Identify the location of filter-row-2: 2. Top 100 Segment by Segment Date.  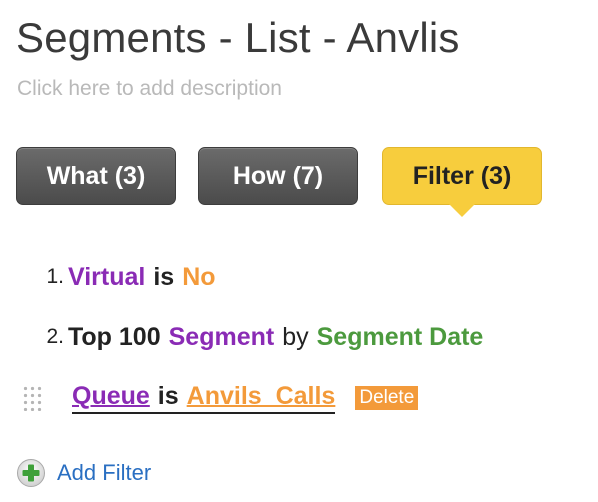
(241, 337).